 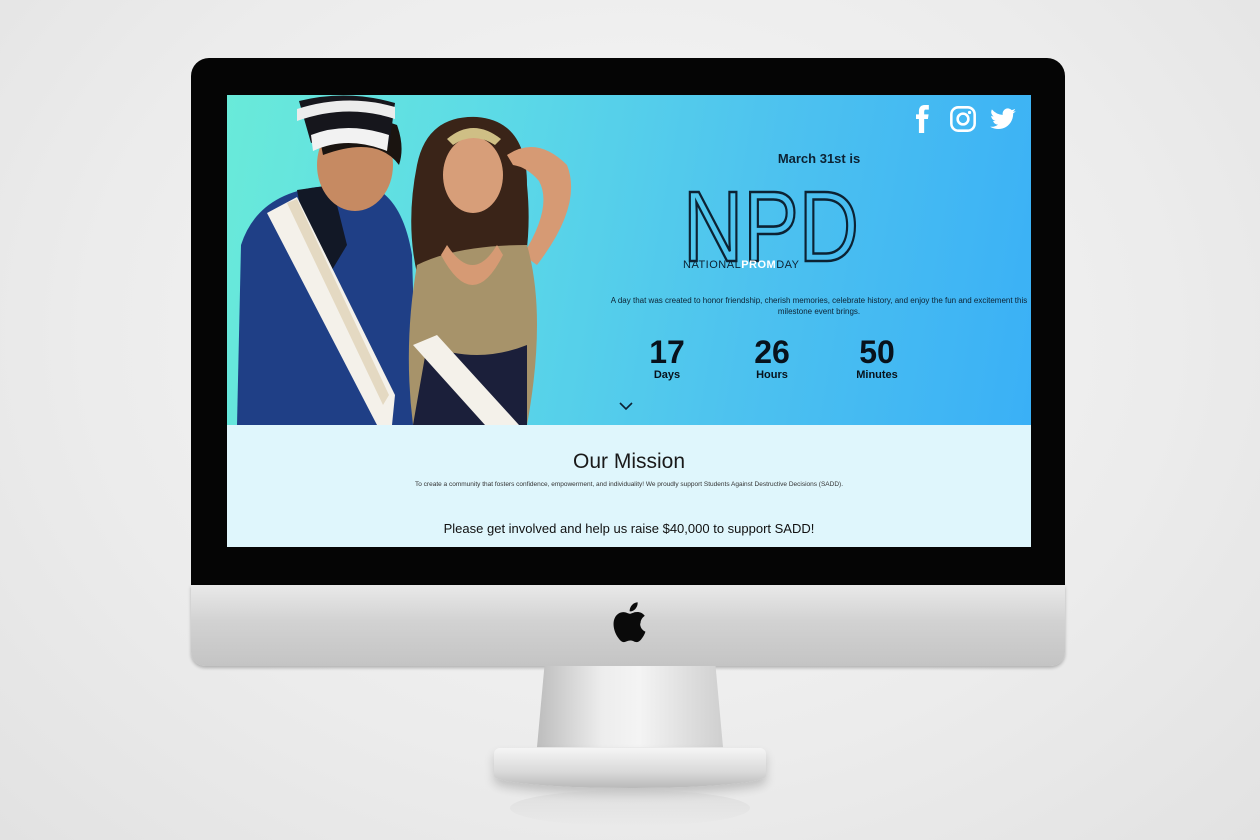 I want to click on npd-logo-subtitle: NATIONALPROMDAY, so click(x=768, y=265).